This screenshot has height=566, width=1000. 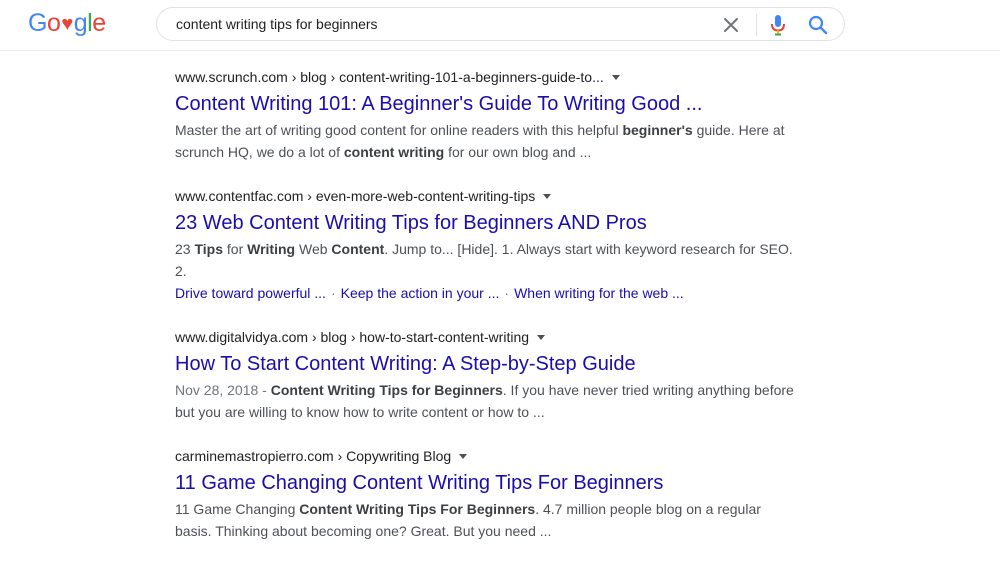 What do you see at coordinates (394, 152) in the screenshot?
I see `snippet-highlight: content writing` at bounding box center [394, 152].